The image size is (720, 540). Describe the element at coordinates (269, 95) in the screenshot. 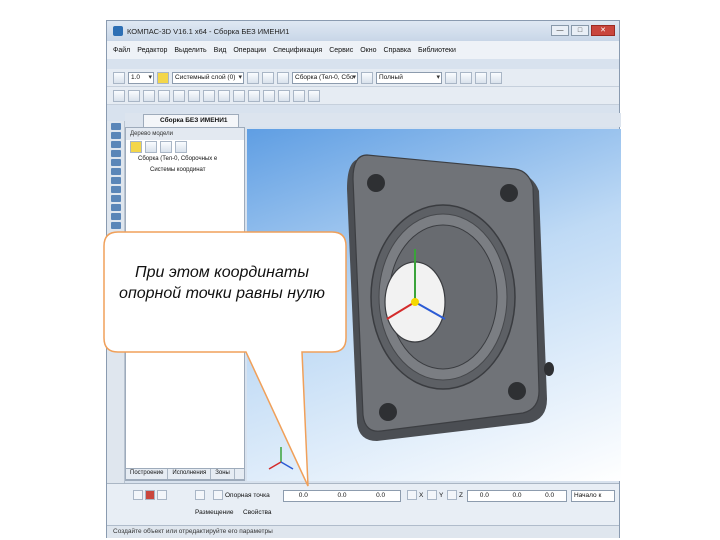

I see `redo-icon` at that location.